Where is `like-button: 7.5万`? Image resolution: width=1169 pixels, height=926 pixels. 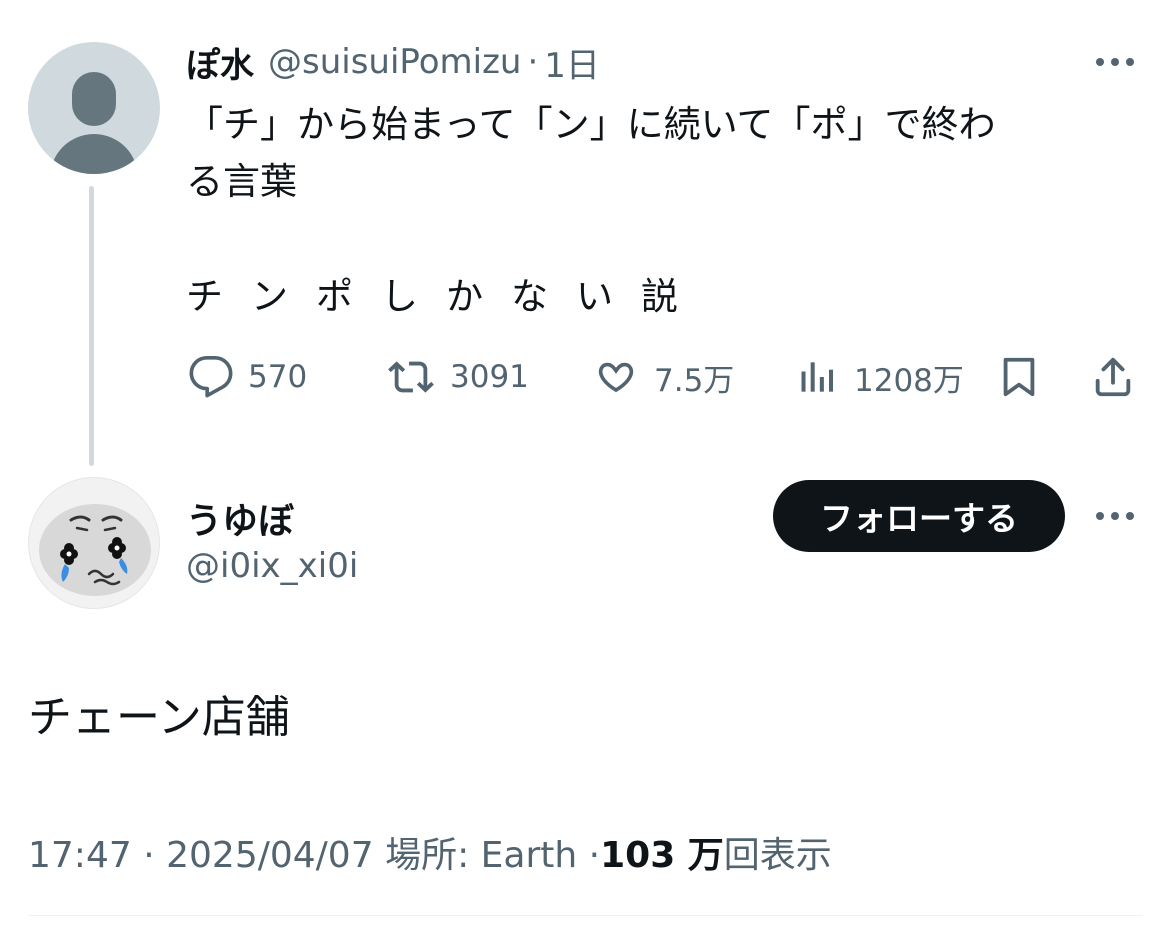
like-button: 7.5万 is located at coordinates (663, 377).